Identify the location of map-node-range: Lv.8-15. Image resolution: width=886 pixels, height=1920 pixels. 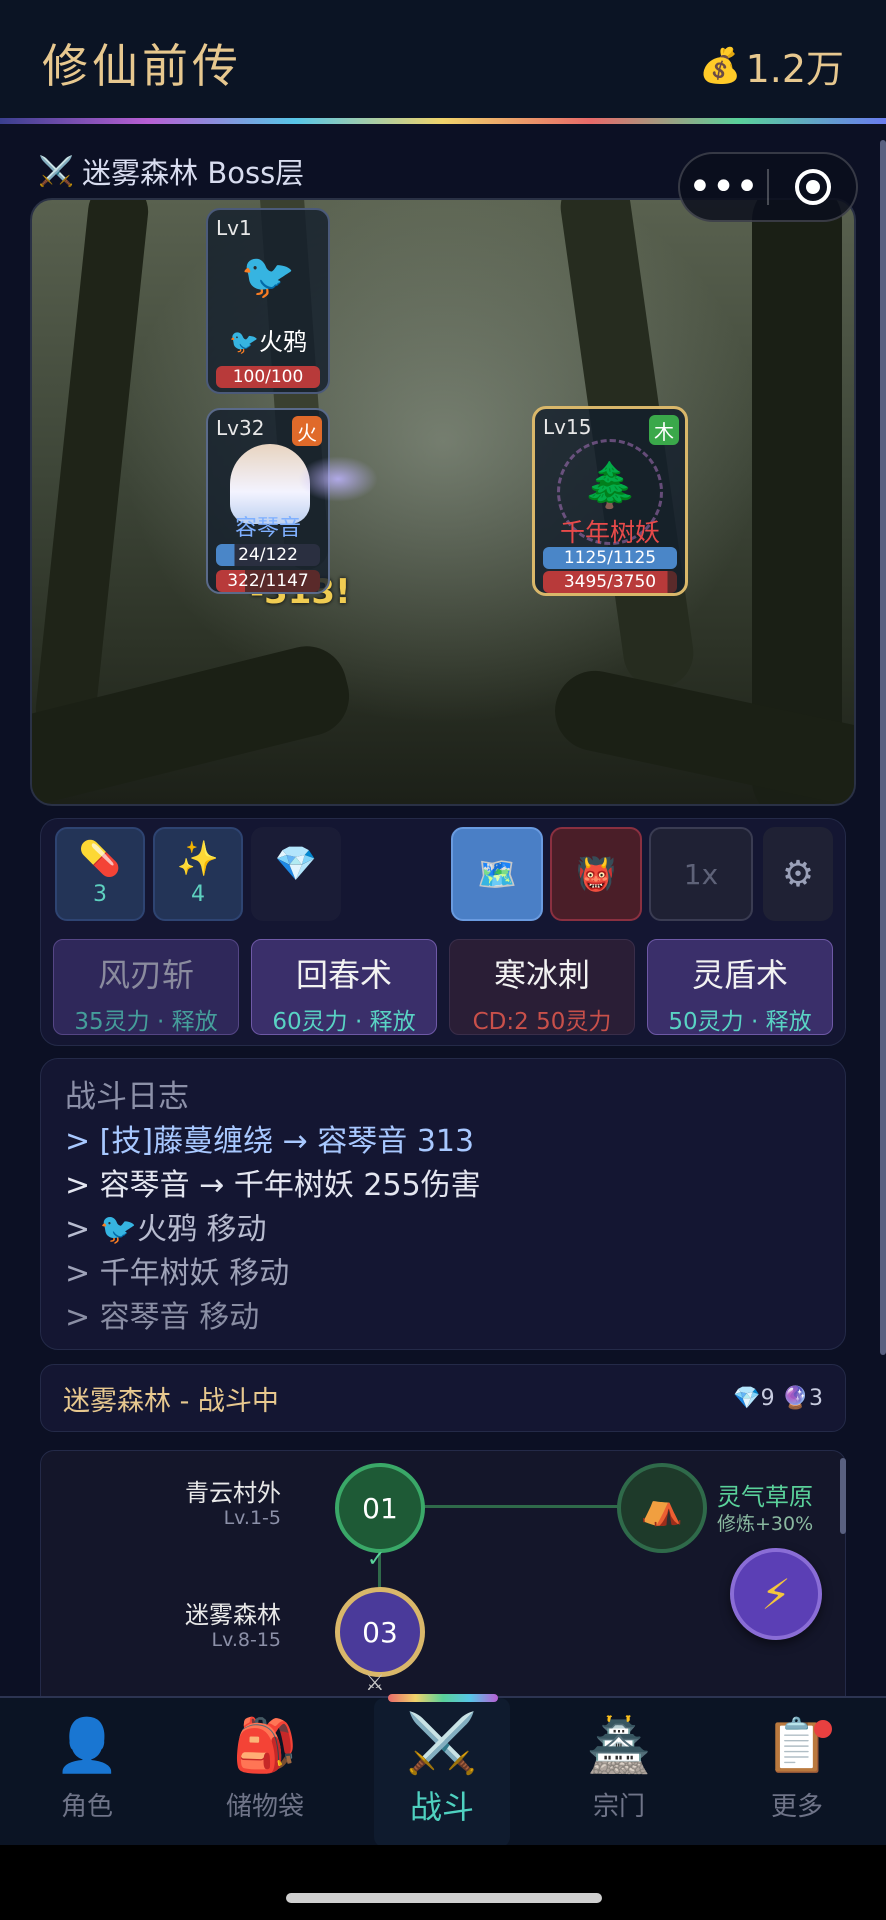
(246, 1640).